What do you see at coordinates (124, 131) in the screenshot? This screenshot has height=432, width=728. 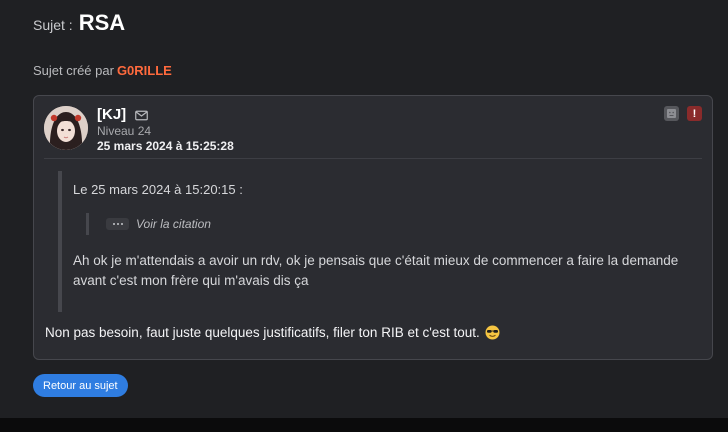 I see `author-level: Niveau 24` at bounding box center [124, 131].